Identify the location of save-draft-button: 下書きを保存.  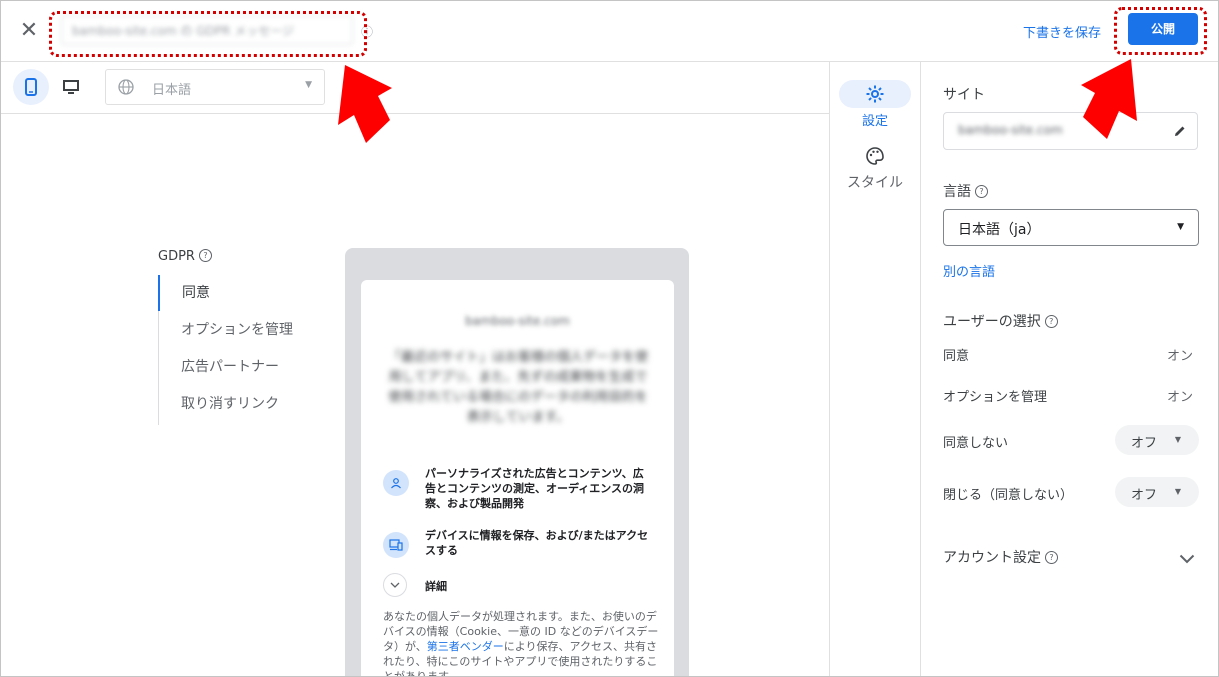
(1062, 31).